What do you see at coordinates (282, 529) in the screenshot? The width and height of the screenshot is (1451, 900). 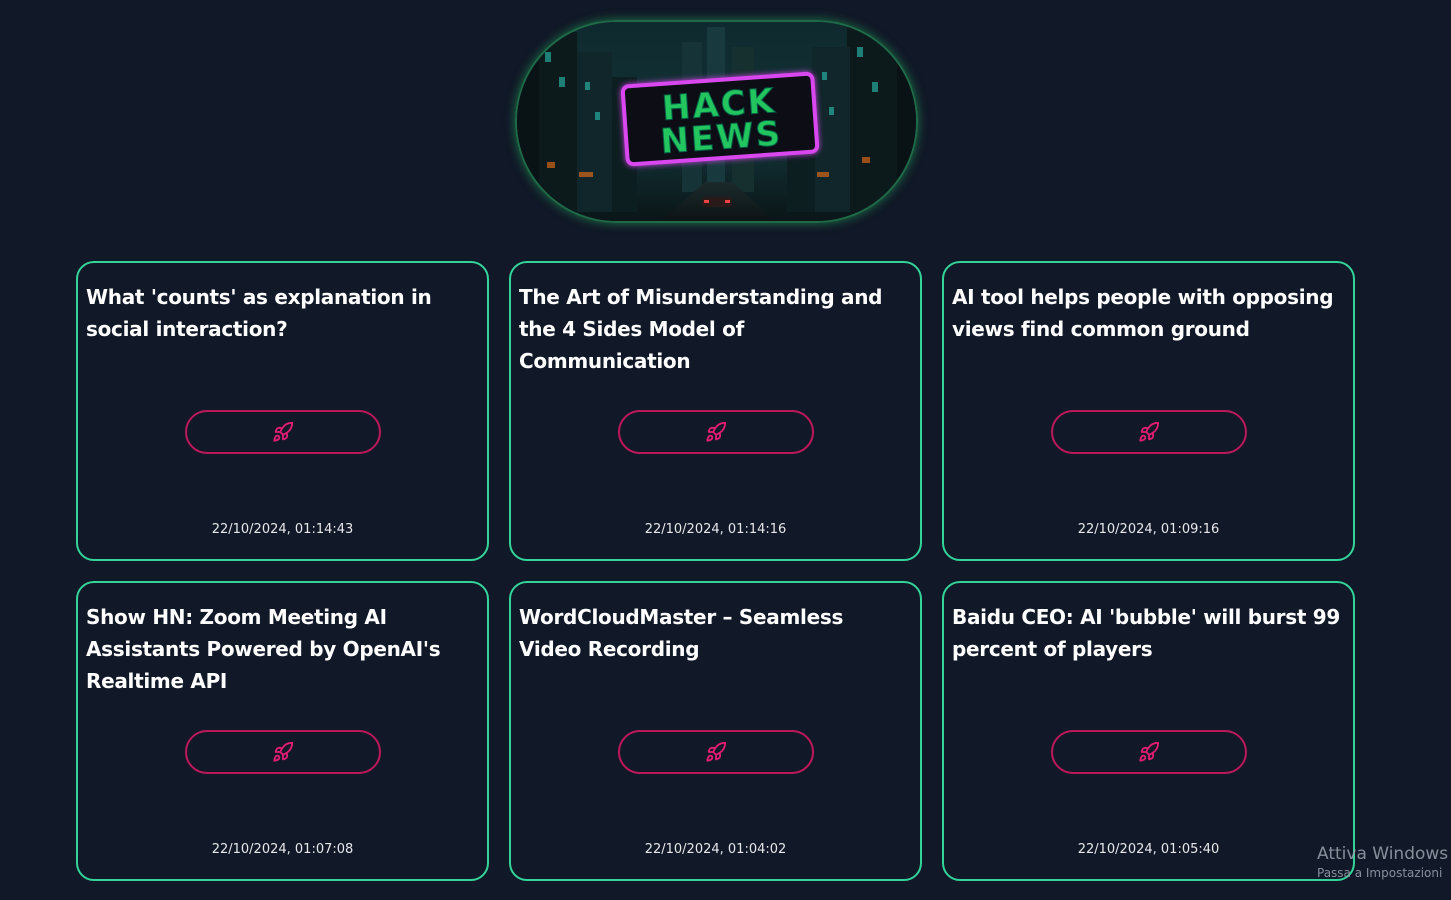 I see `news-date: 22/10/2024, 01:14:43` at bounding box center [282, 529].